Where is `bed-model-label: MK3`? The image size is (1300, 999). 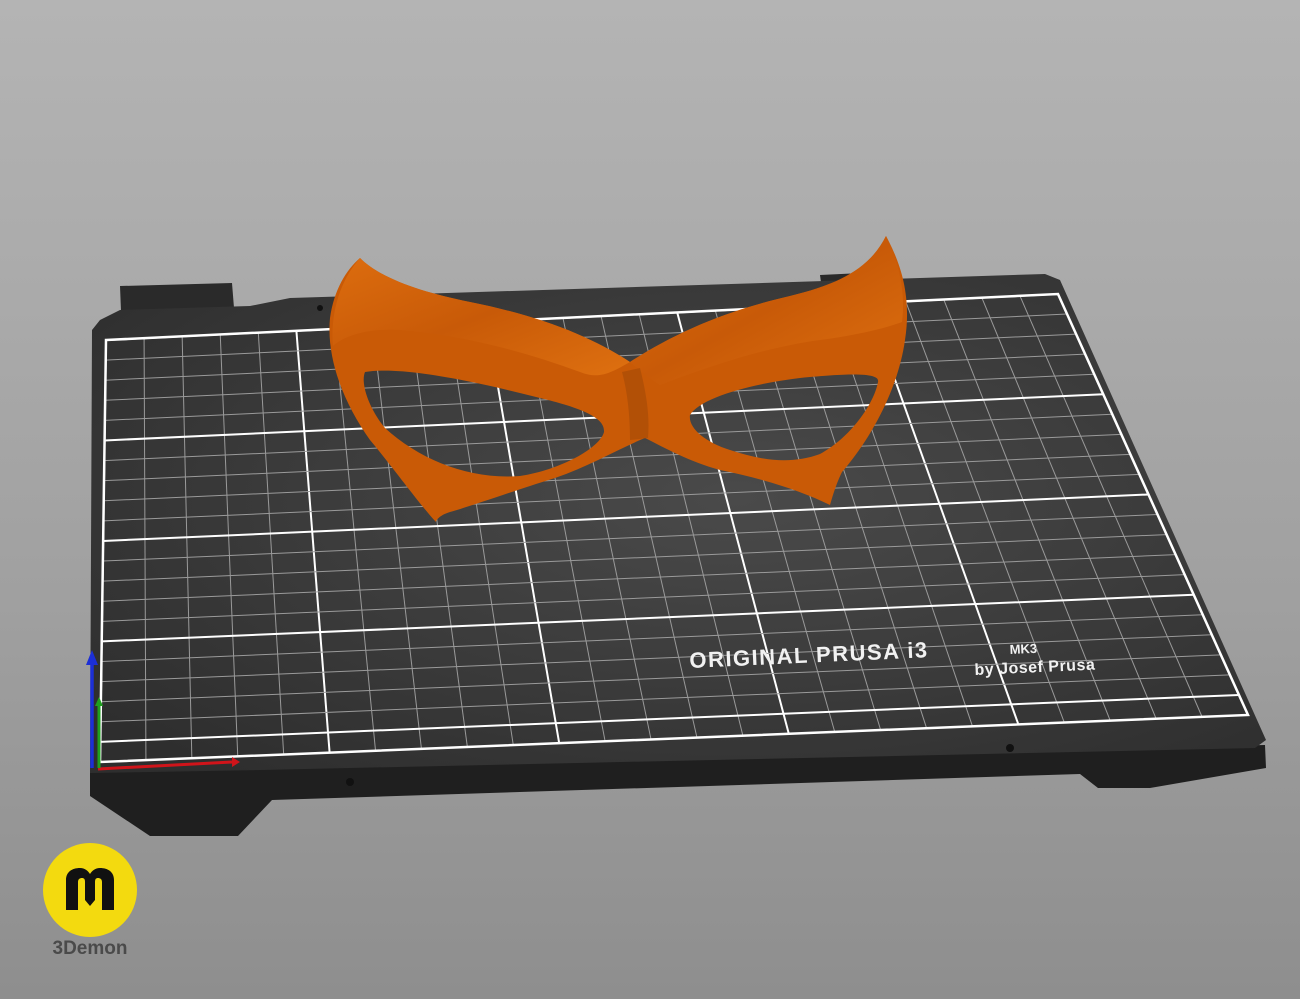 bed-model-label: MK3 is located at coordinates (1023, 648).